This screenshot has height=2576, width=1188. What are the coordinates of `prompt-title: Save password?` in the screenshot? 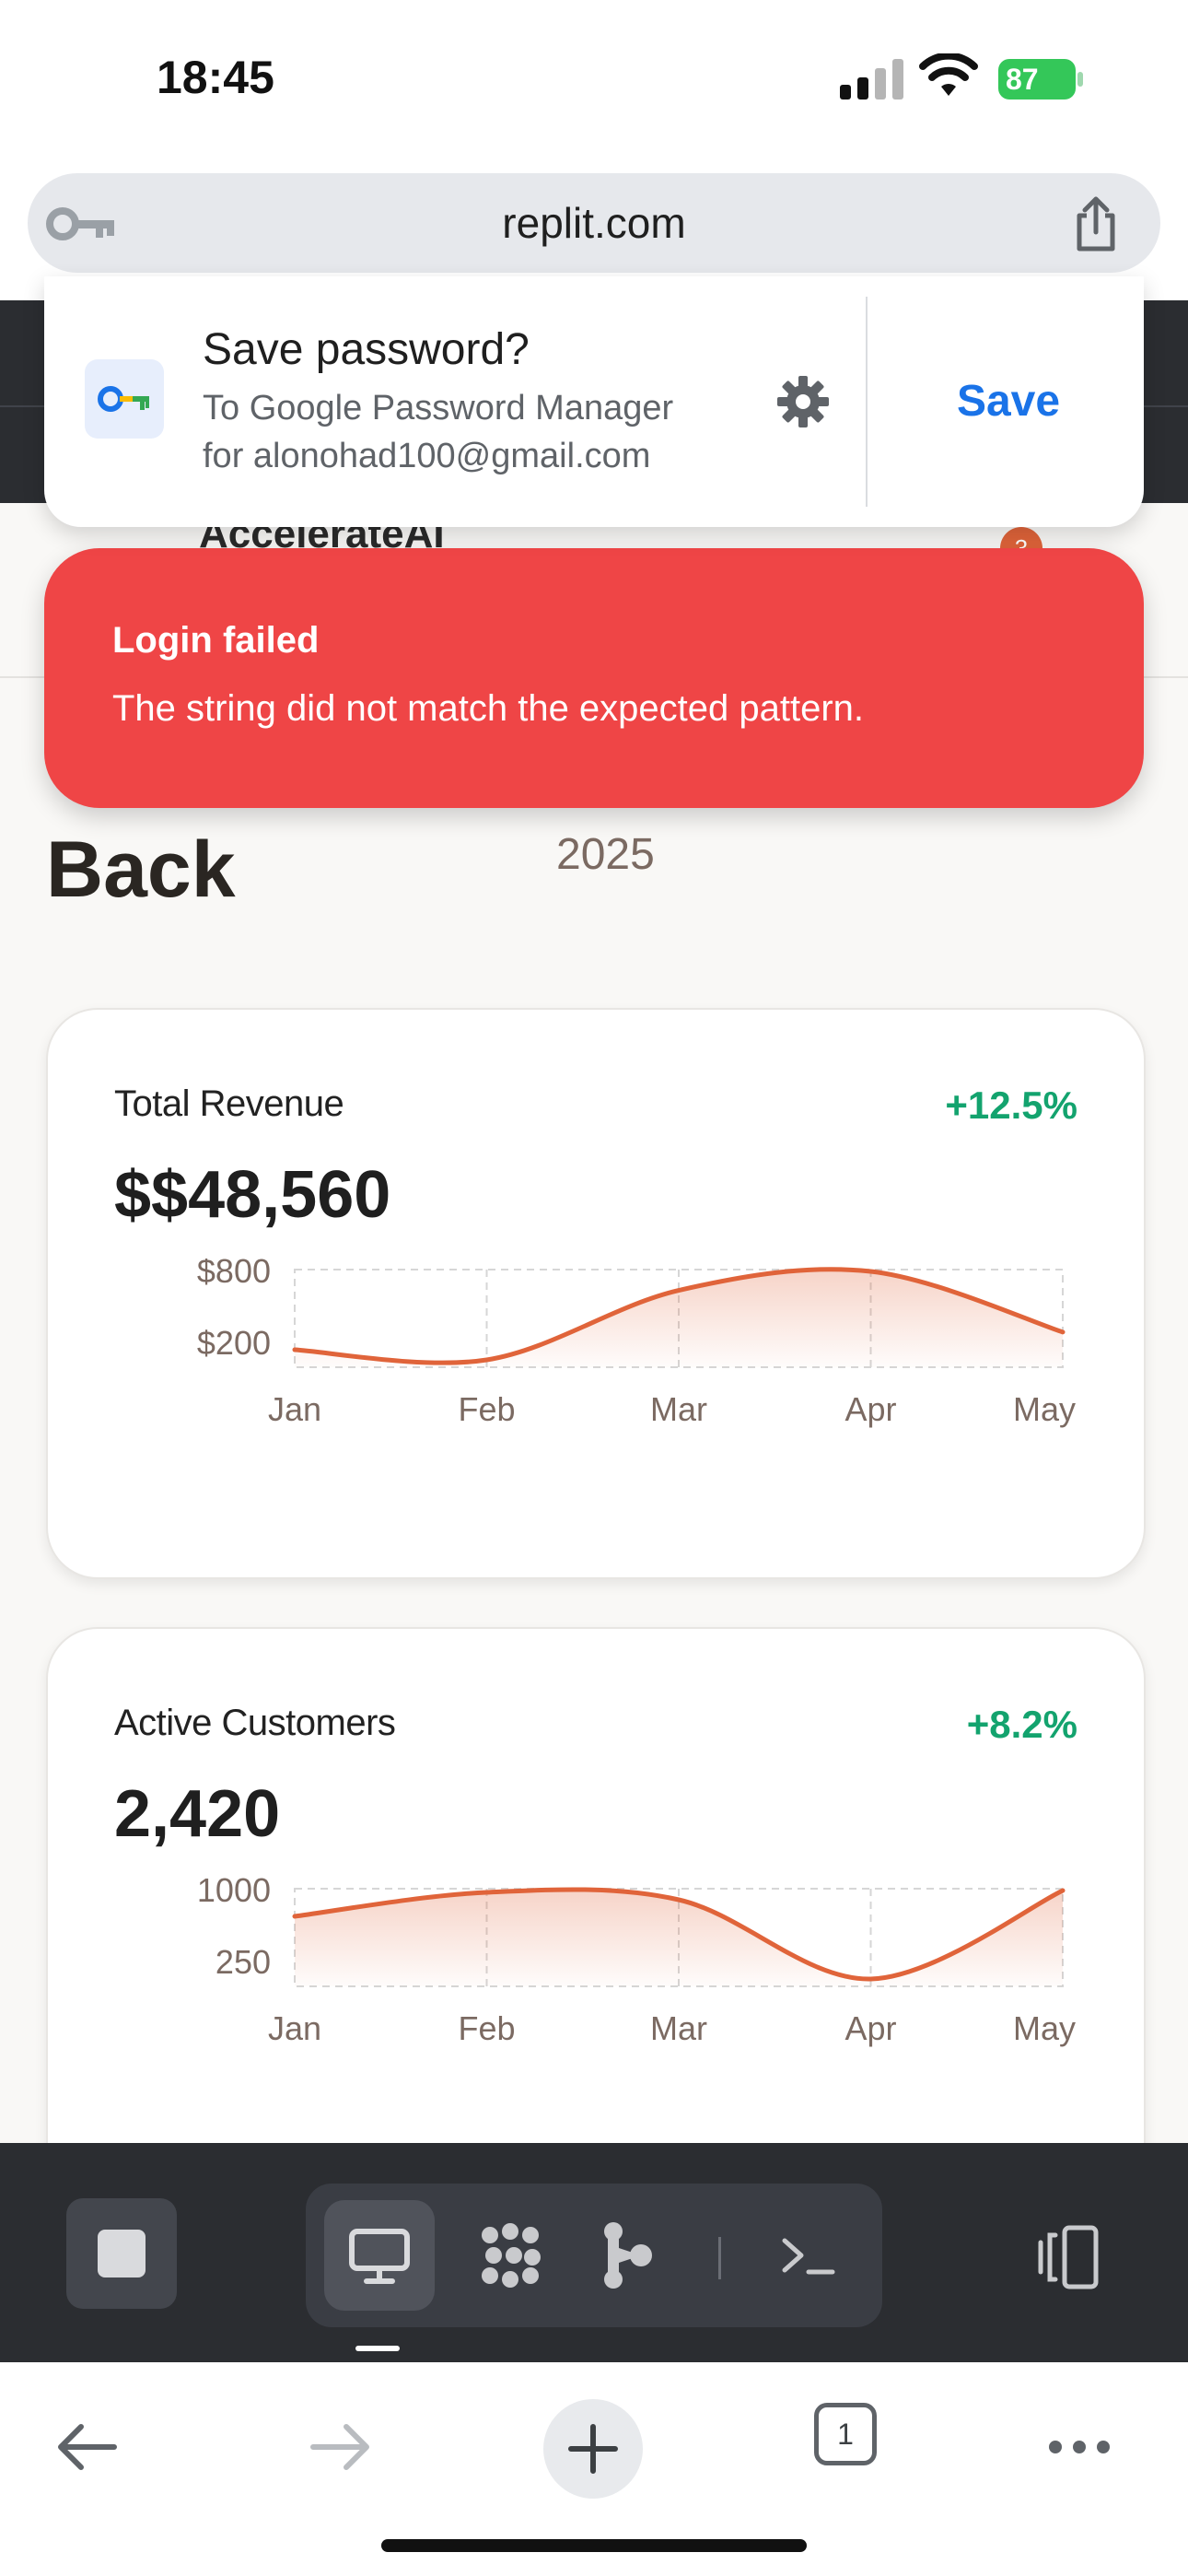 It's located at (366, 349).